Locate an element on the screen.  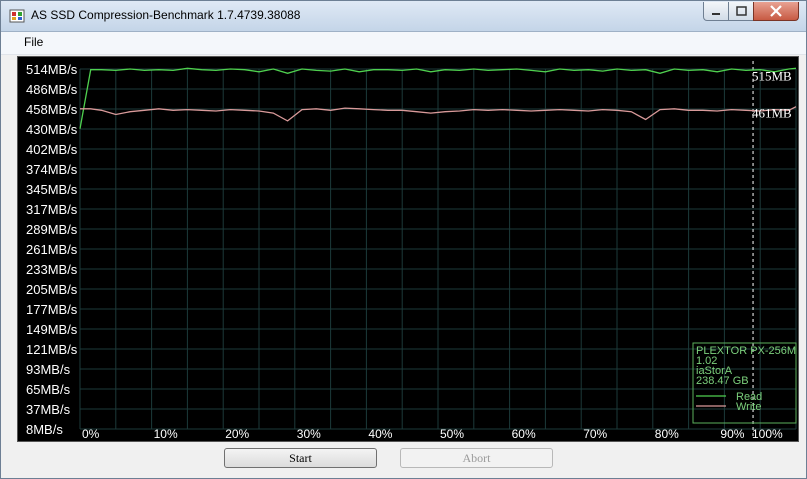
x-tick-label: 100% is located at coordinates (767, 434).